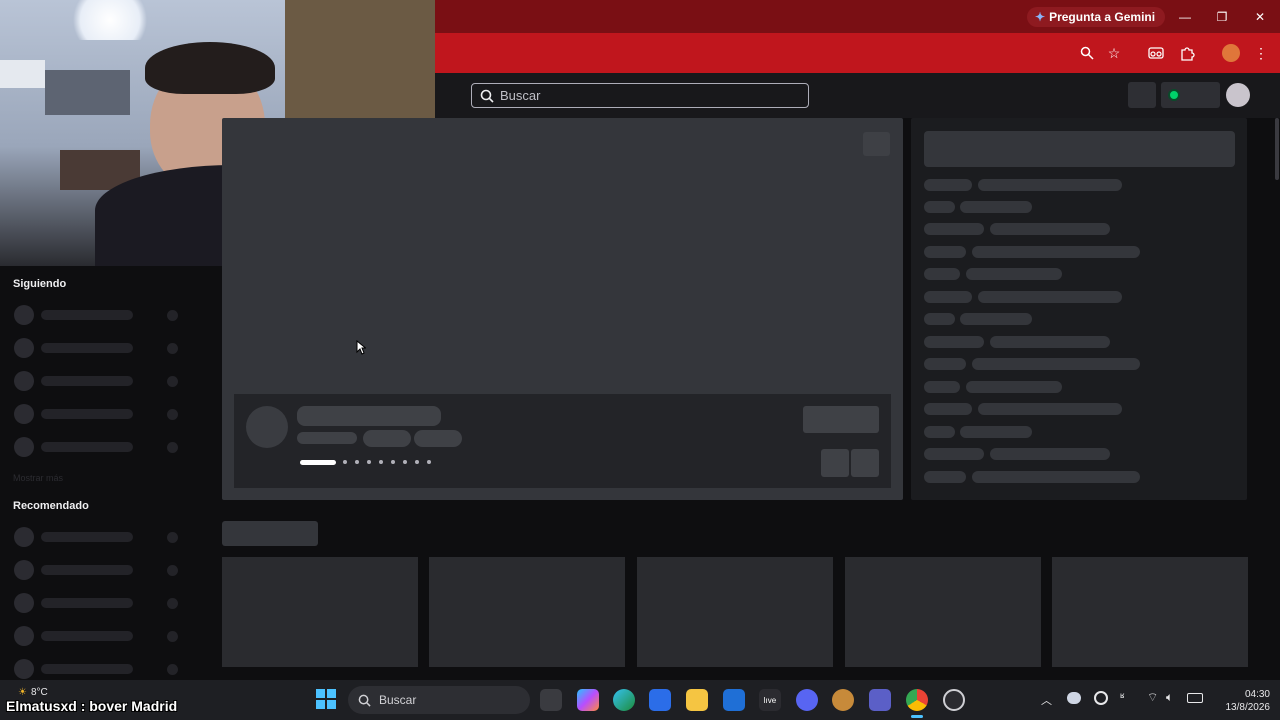  What do you see at coordinates (1040, 17) in the screenshot?
I see `gemini-sparkle-icon: ✦` at bounding box center [1040, 17].